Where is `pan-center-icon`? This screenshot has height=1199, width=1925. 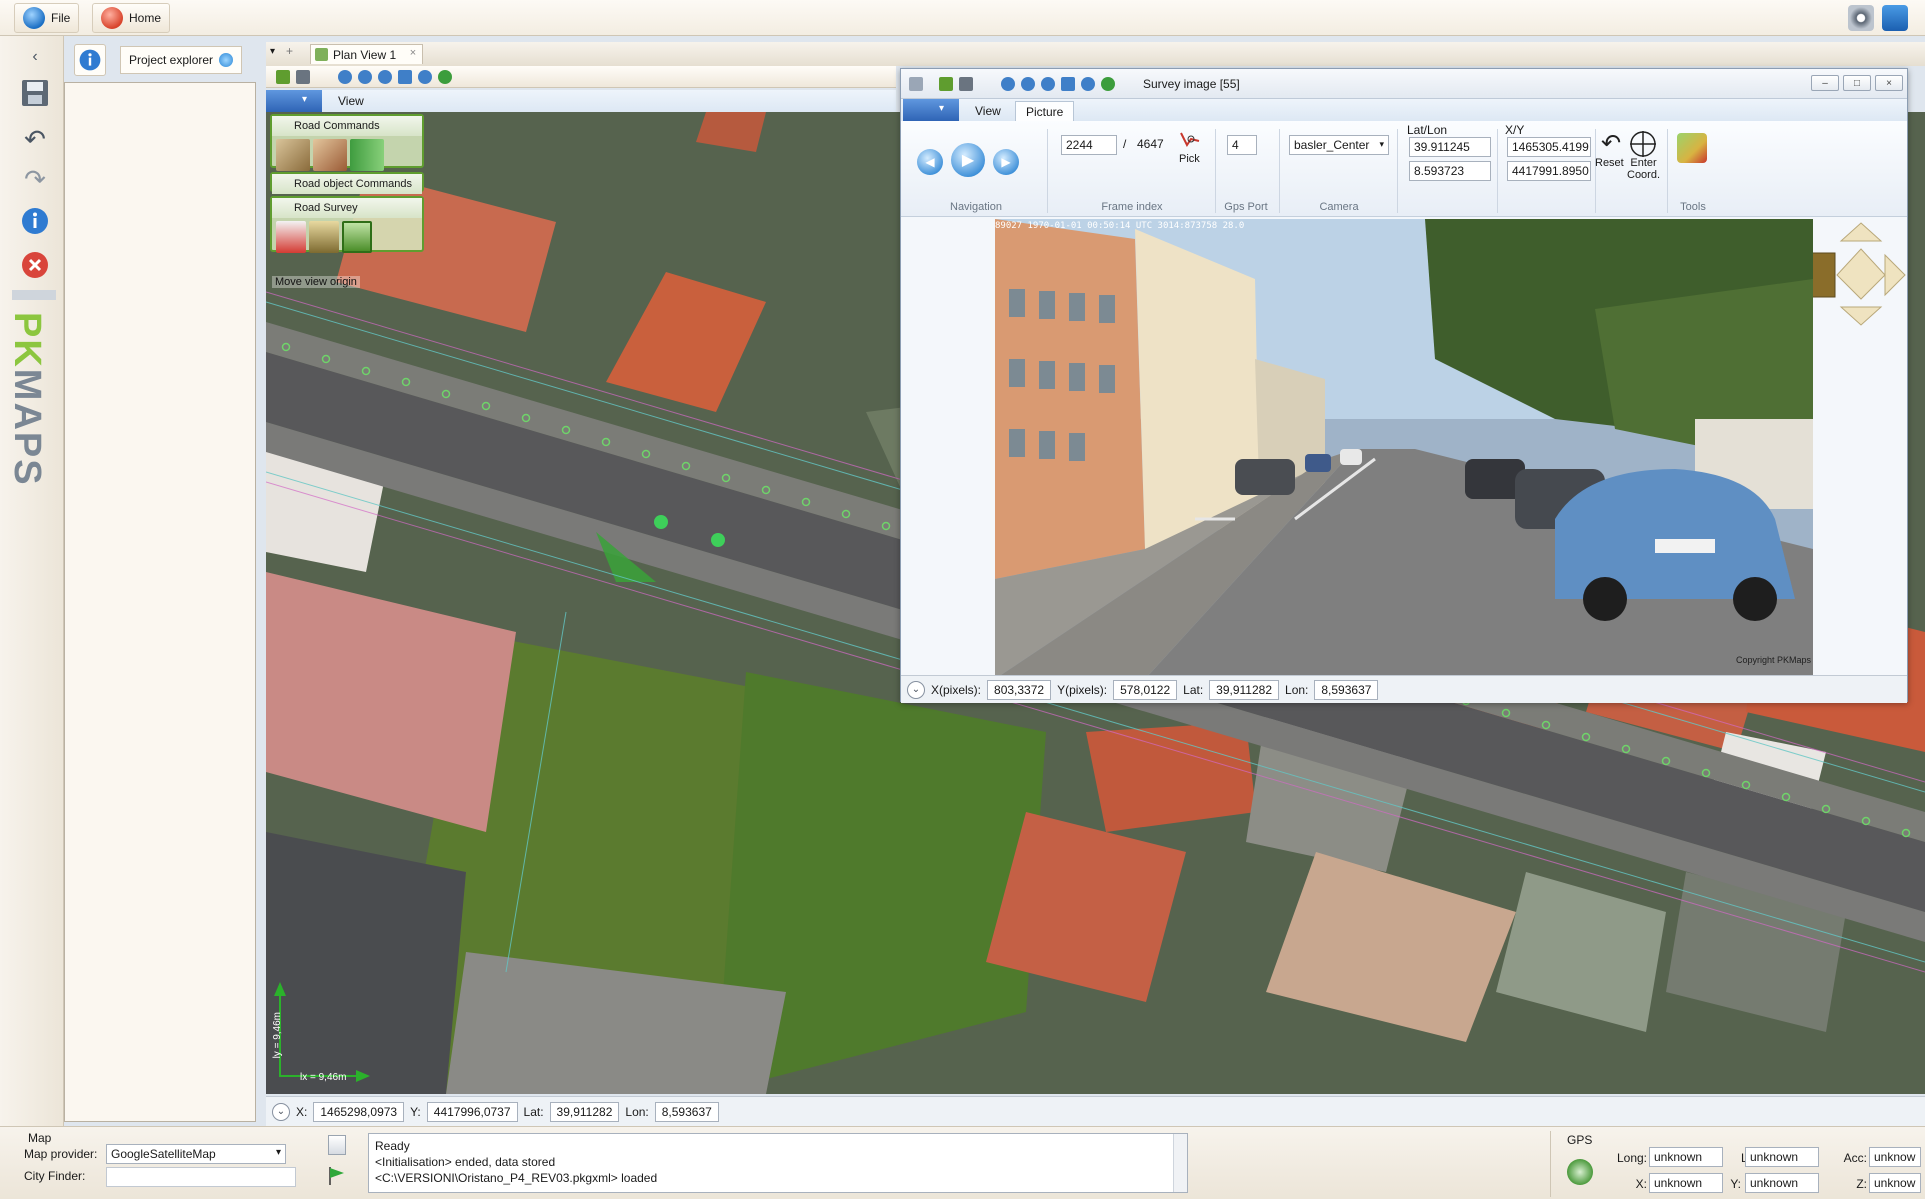
pan-center-icon is located at coordinates (1861, 274).